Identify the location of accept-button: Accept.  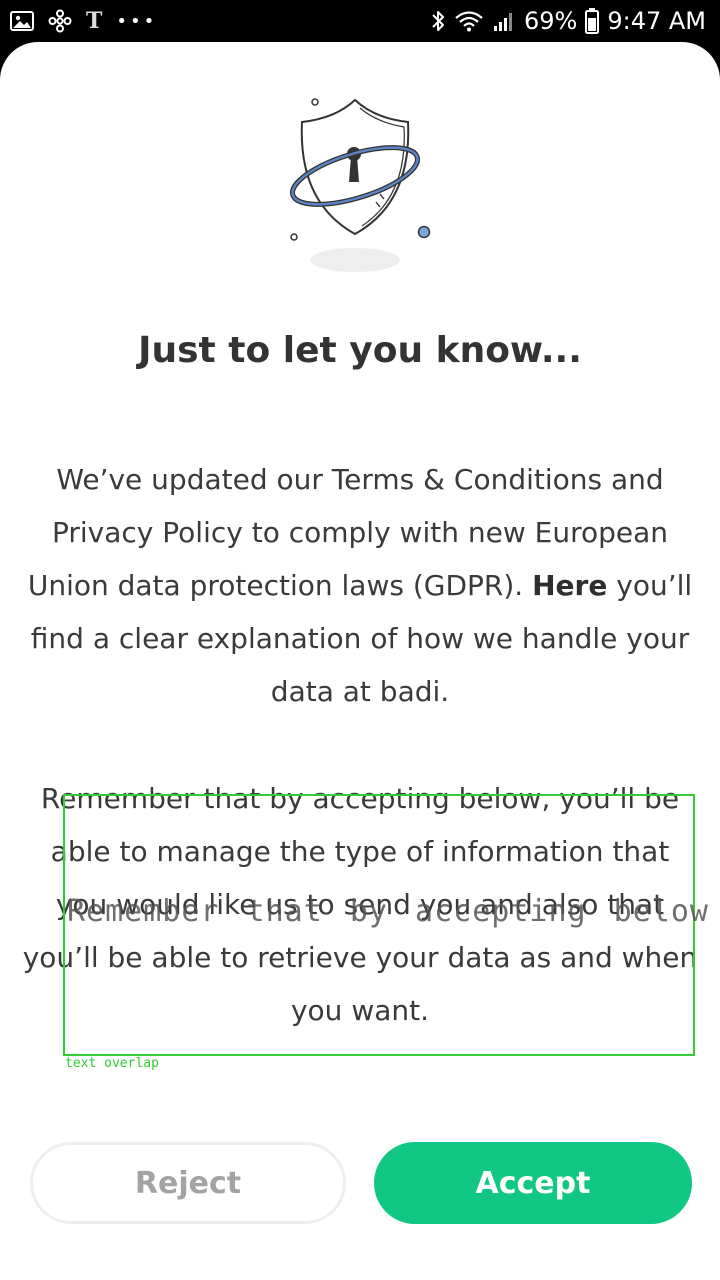
(533, 1183).